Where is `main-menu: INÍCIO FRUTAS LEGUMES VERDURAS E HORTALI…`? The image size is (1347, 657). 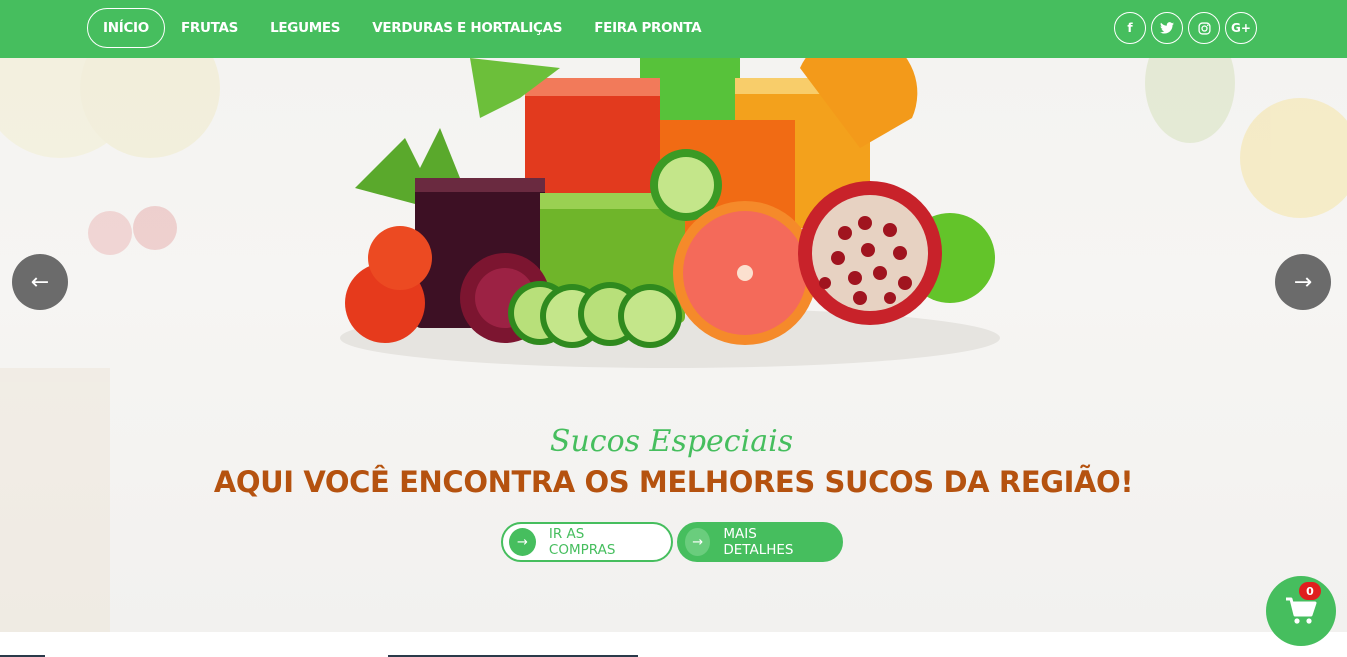 main-menu: INÍCIO FRUTAS LEGUMES VERDURAS E HORTALI… is located at coordinates (402, 28).